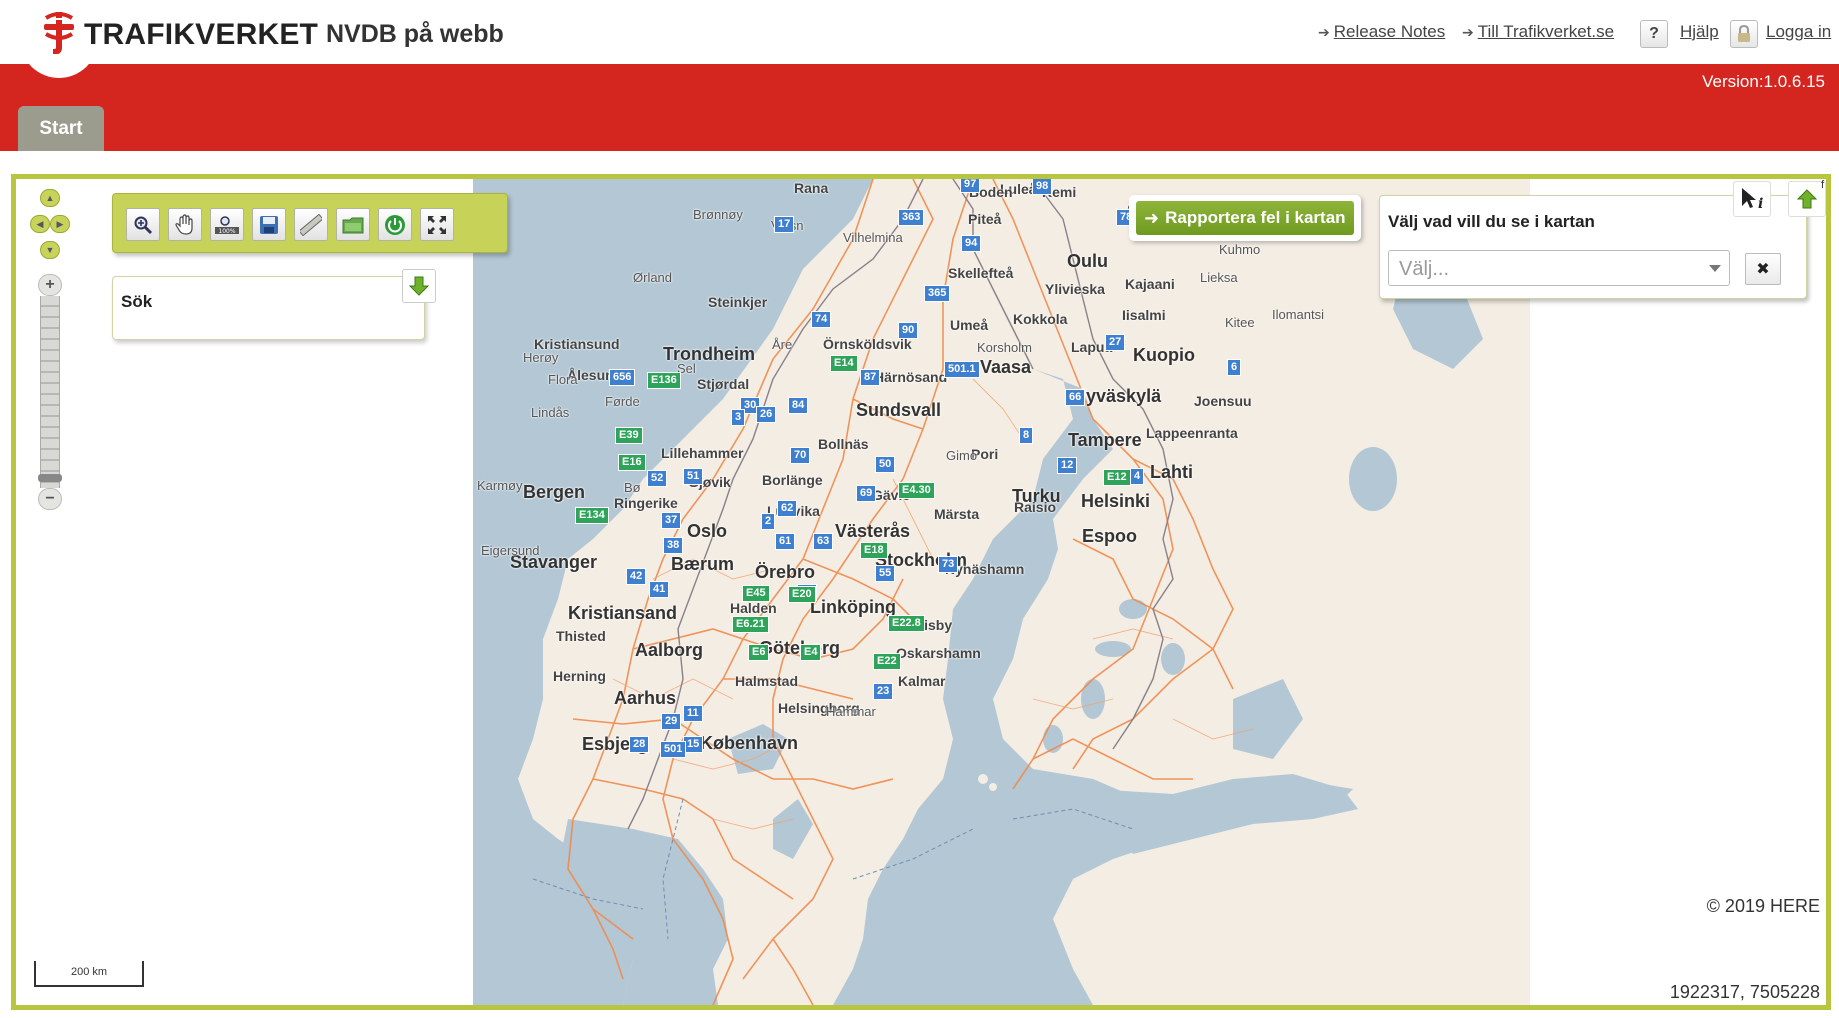 The height and width of the screenshot is (1018, 1839). Describe the element at coordinates (906, 623) in the screenshot. I see `road-shield: E22.8` at that location.